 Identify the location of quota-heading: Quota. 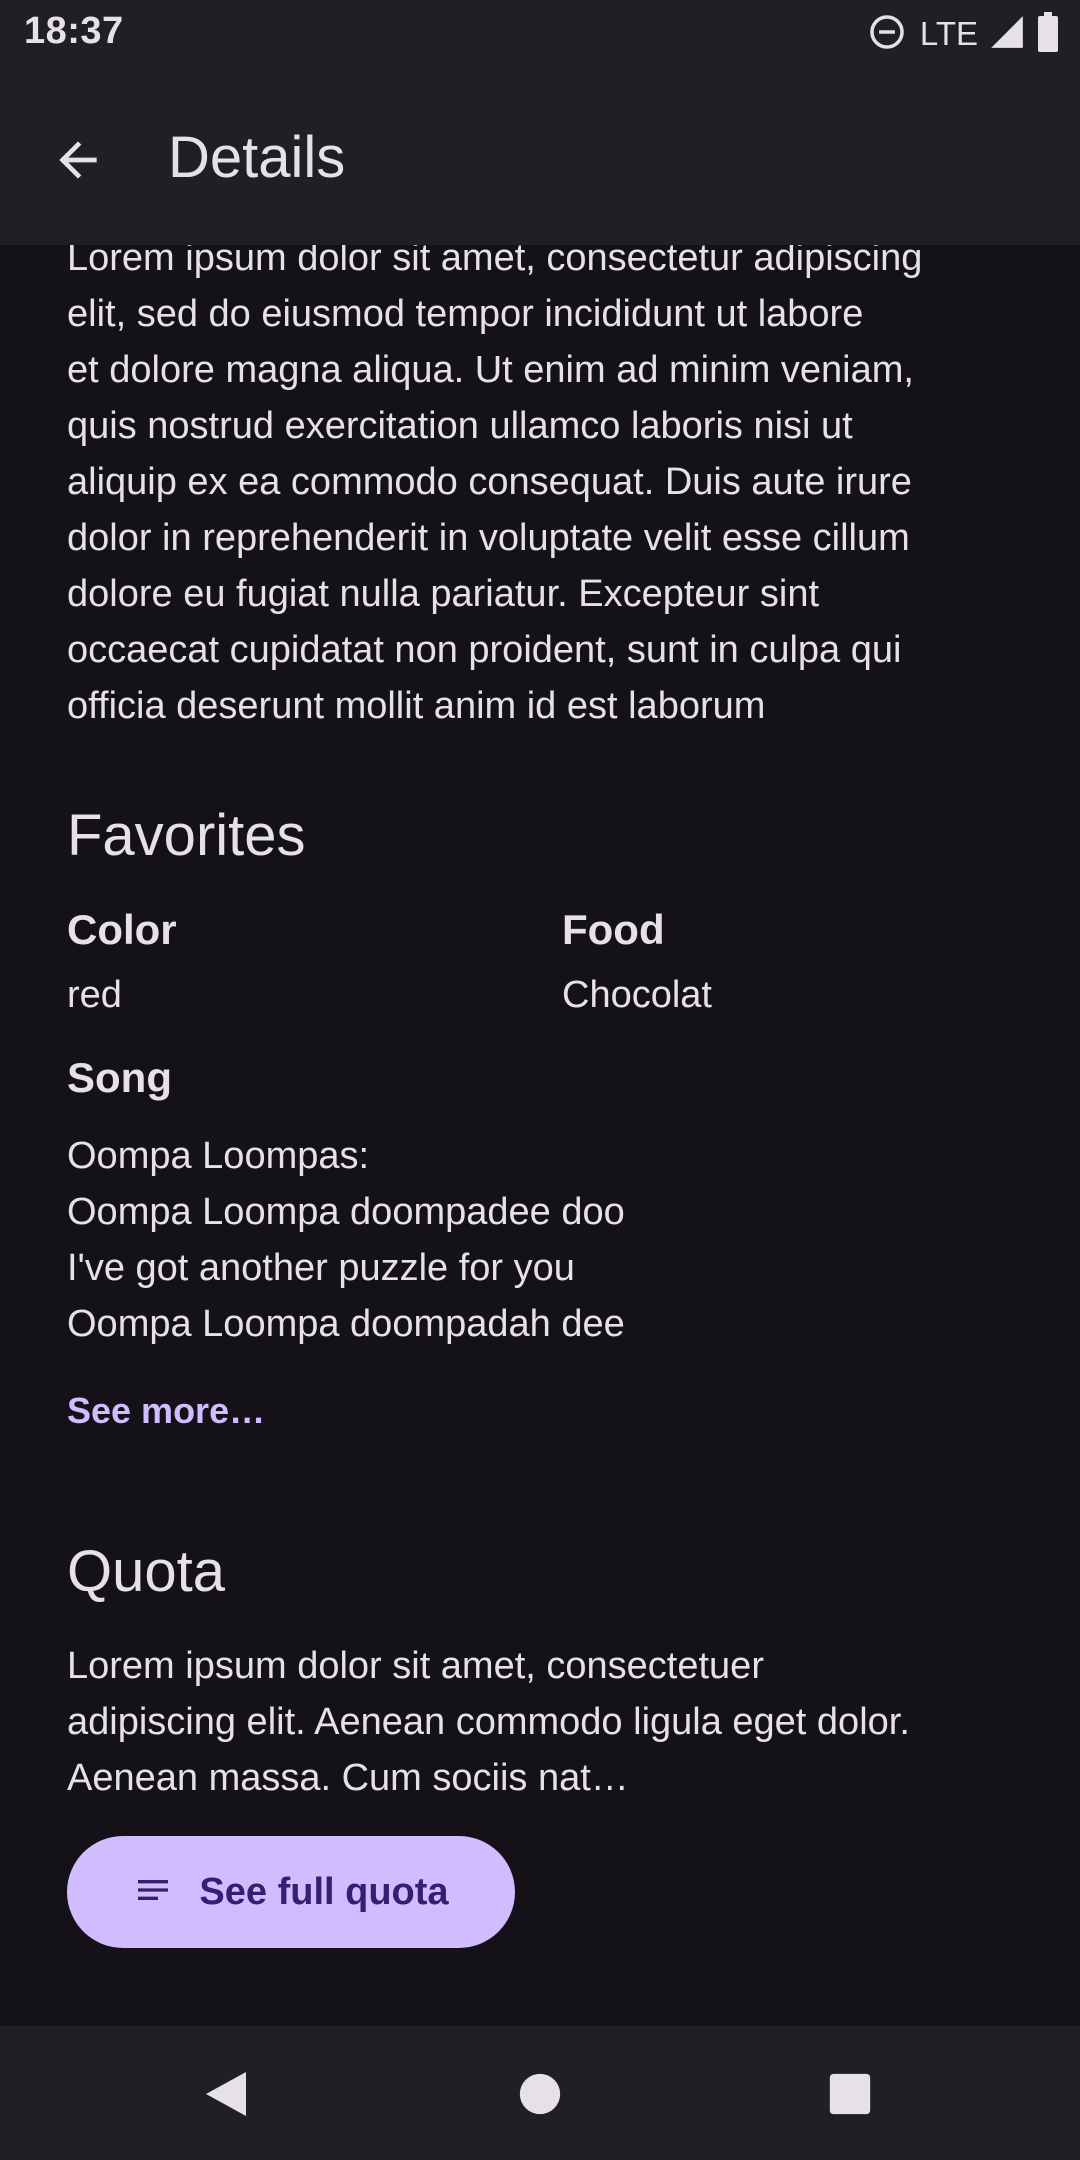
(146, 1571).